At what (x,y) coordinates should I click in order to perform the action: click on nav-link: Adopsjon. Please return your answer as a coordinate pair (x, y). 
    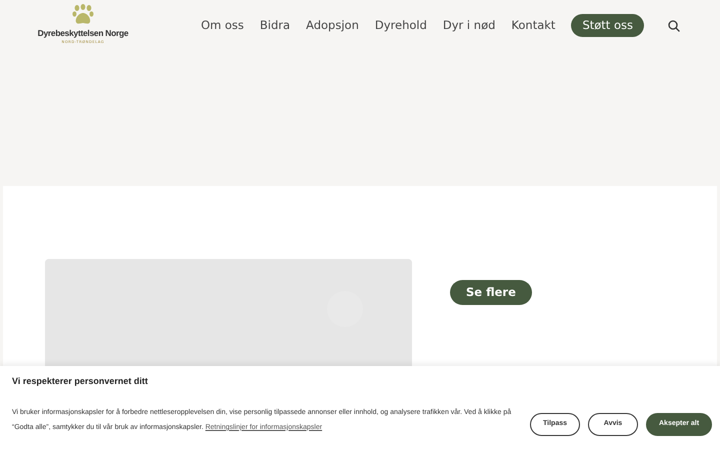
    Looking at the image, I should click on (332, 25).